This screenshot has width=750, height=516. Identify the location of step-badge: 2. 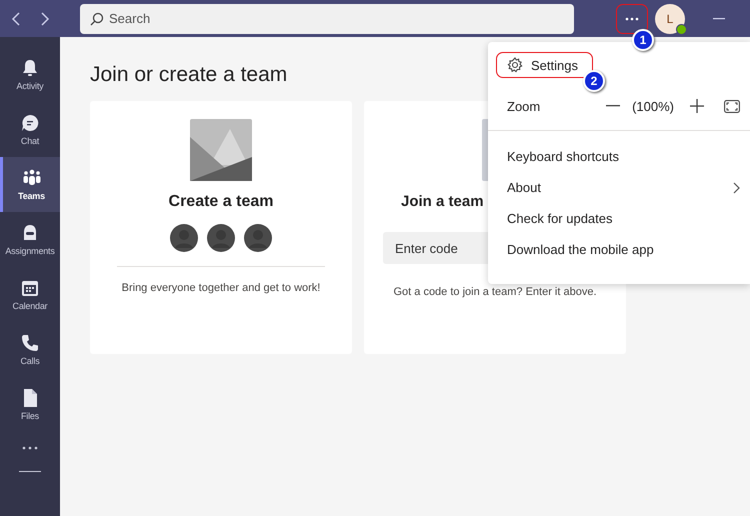
(594, 81).